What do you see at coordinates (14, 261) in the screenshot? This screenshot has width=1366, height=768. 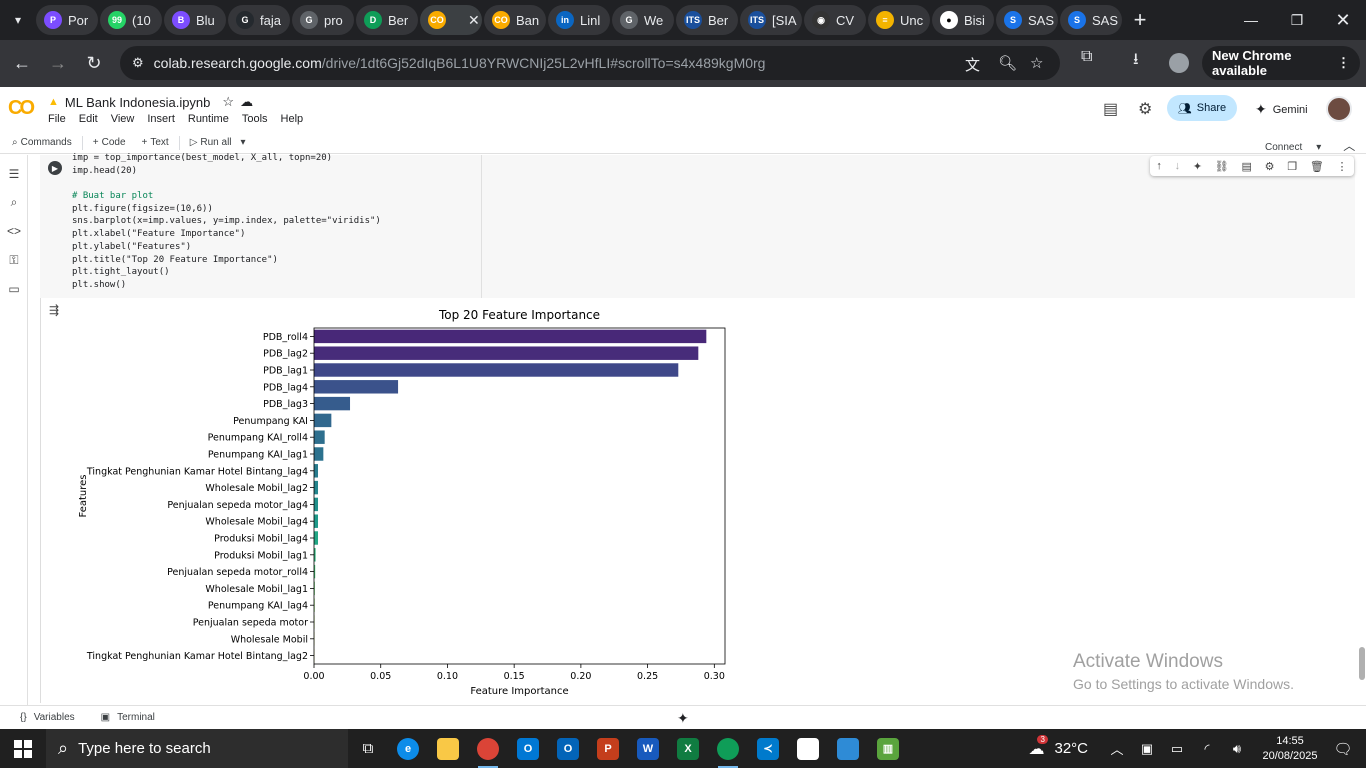 I see `secrets-key-icon: ⚿` at bounding box center [14, 261].